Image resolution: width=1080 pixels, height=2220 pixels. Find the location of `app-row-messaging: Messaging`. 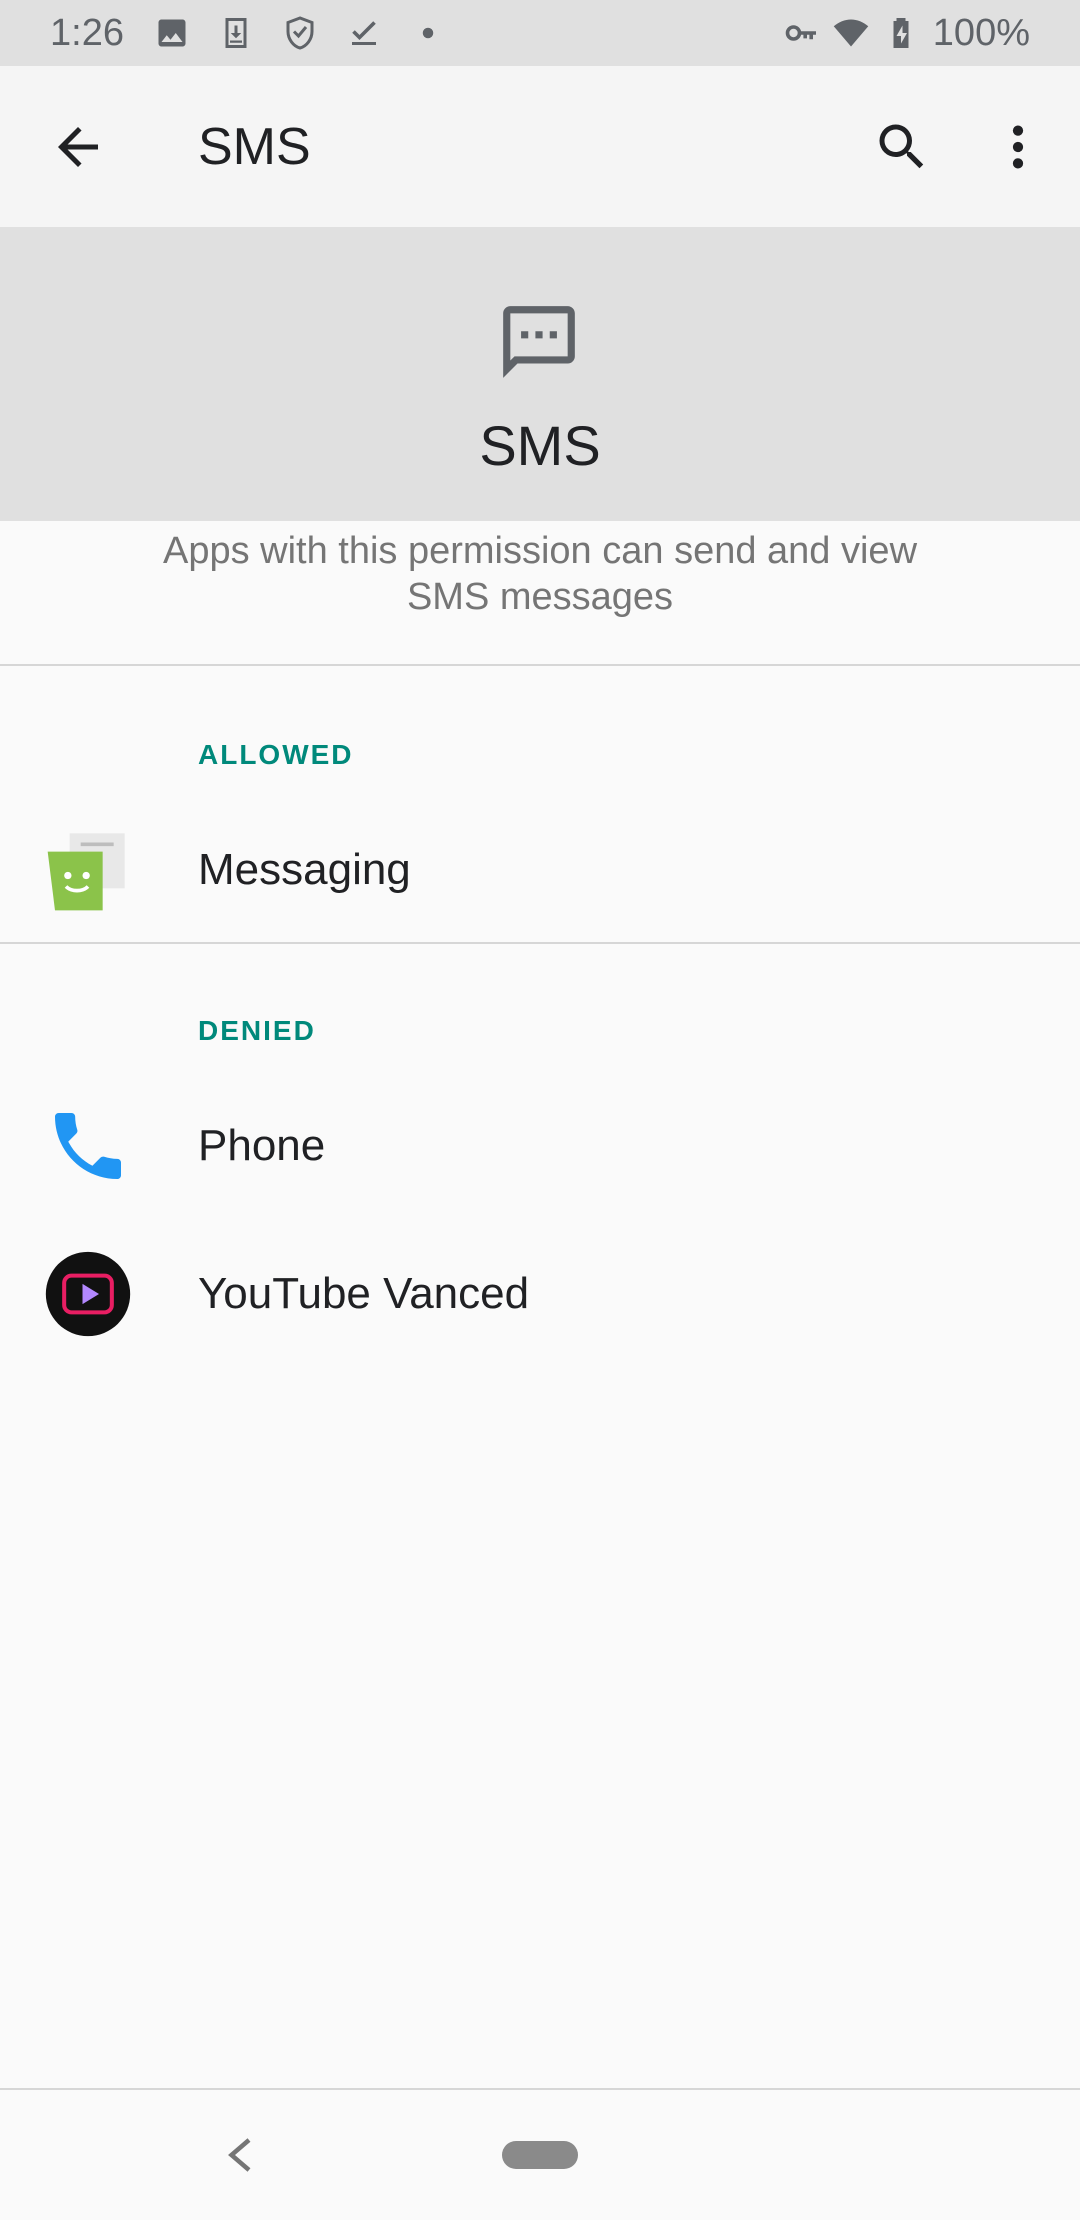

app-row-messaging: Messaging is located at coordinates (540, 870).